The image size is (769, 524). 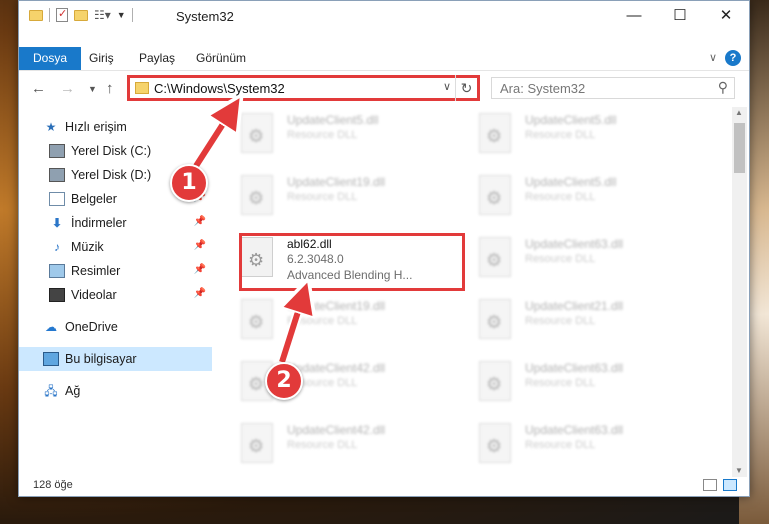 I want to click on search-placeholder: Ara: System32, so click(x=543, y=88).